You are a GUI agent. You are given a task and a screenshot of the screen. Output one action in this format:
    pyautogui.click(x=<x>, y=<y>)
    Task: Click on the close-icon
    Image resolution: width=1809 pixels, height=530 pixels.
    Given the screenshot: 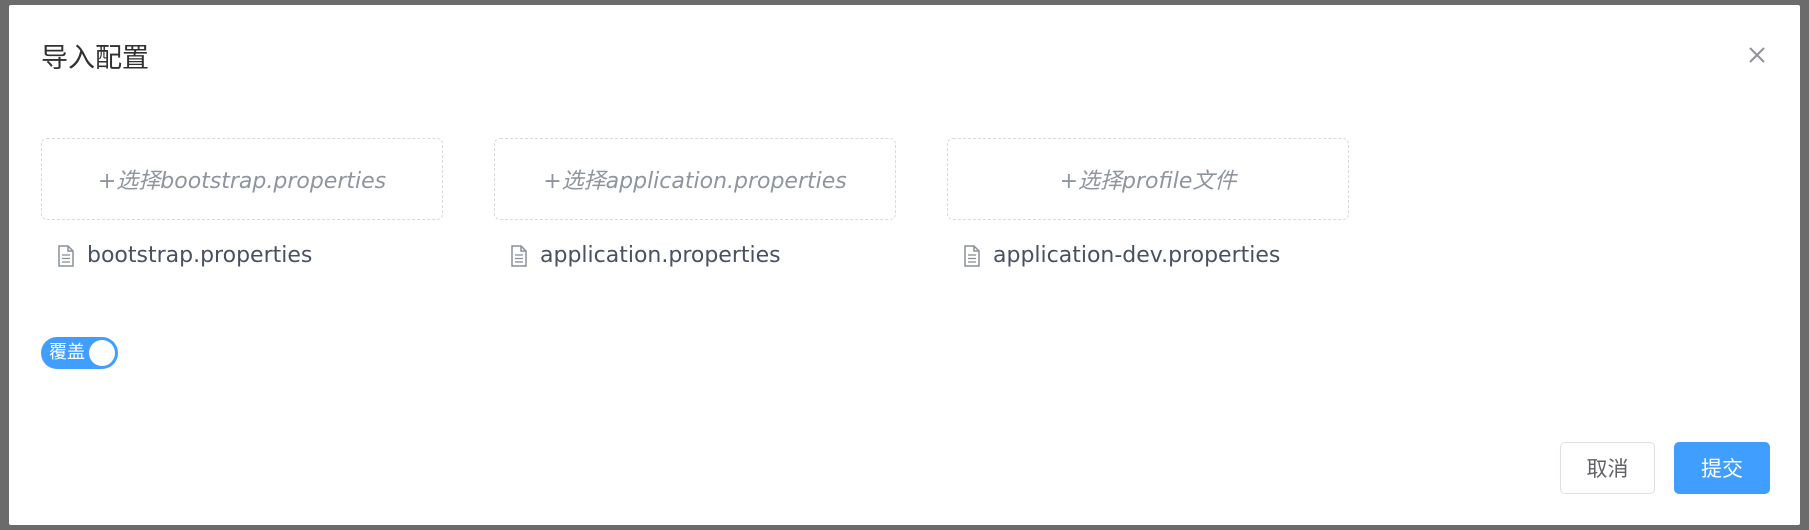 What is the action you would take?
    pyautogui.click(x=1757, y=55)
    